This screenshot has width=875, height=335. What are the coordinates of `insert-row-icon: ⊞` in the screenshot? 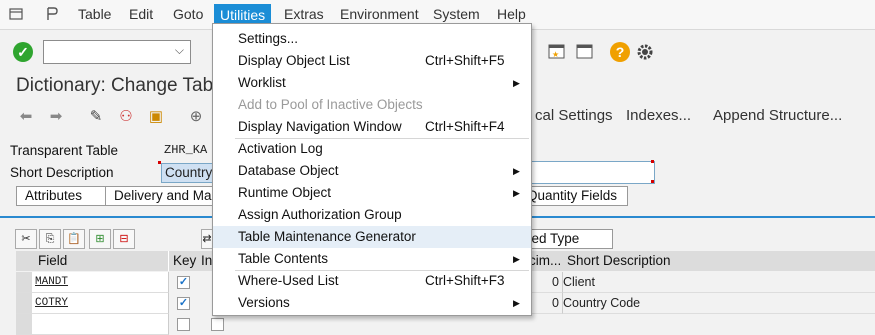 It's located at (100, 239).